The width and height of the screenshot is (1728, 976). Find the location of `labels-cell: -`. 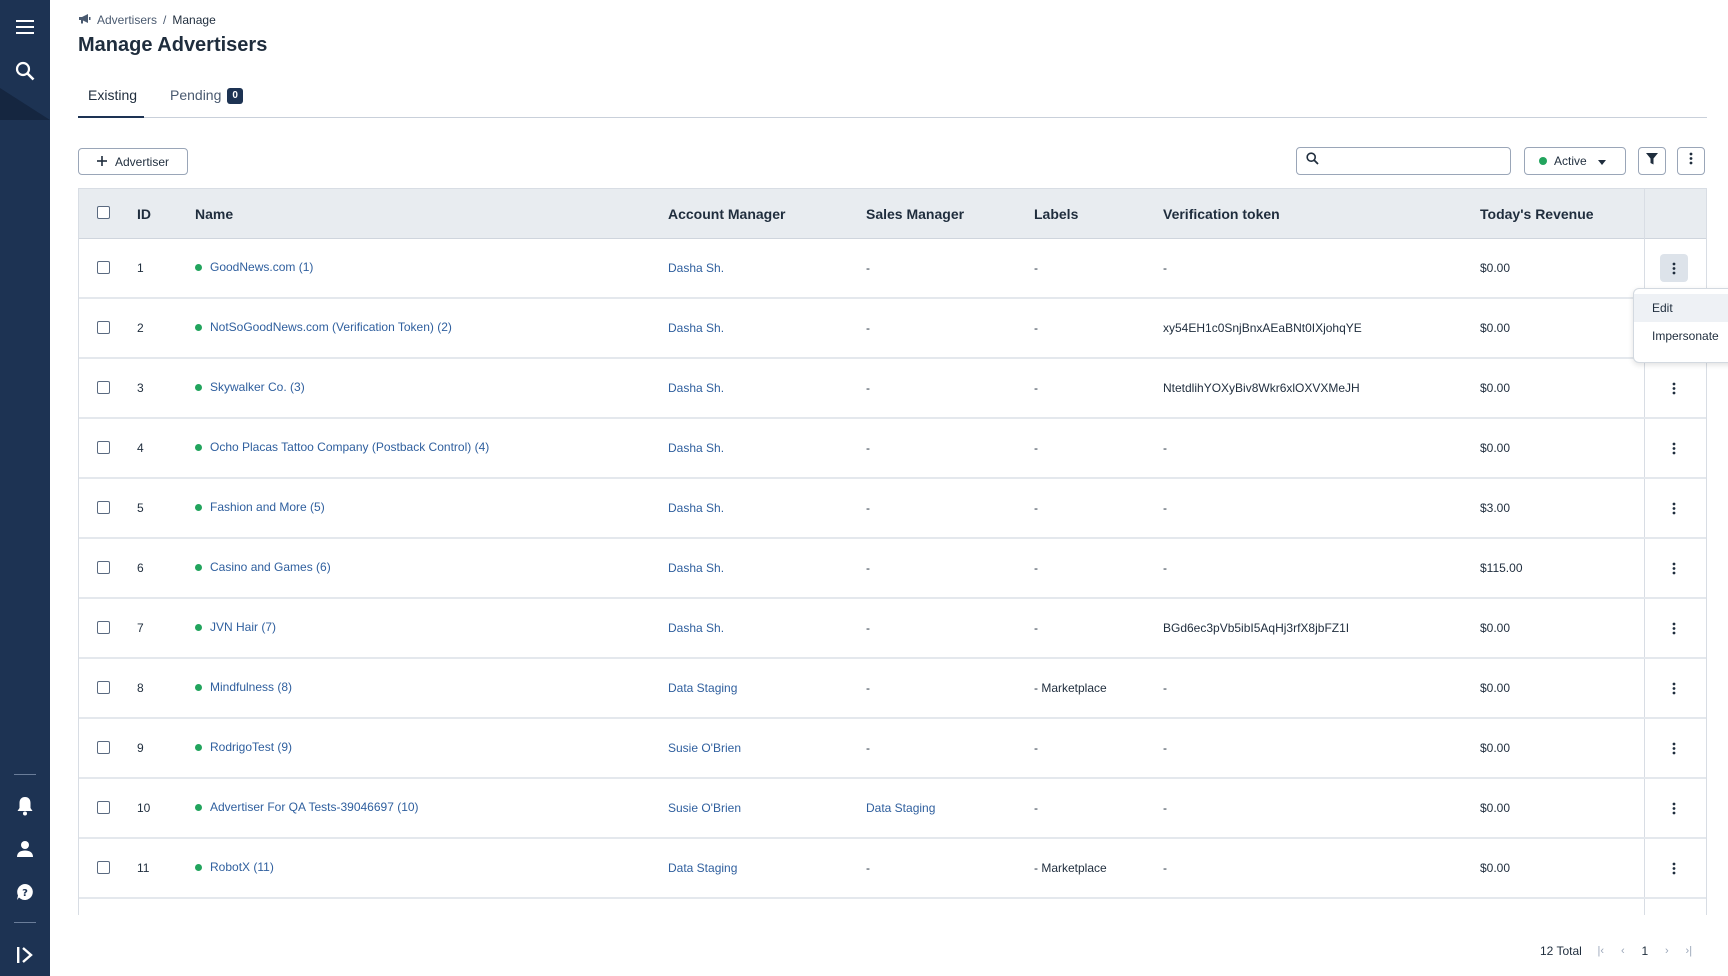

labels-cell: - is located at coordinates (1036, 568).